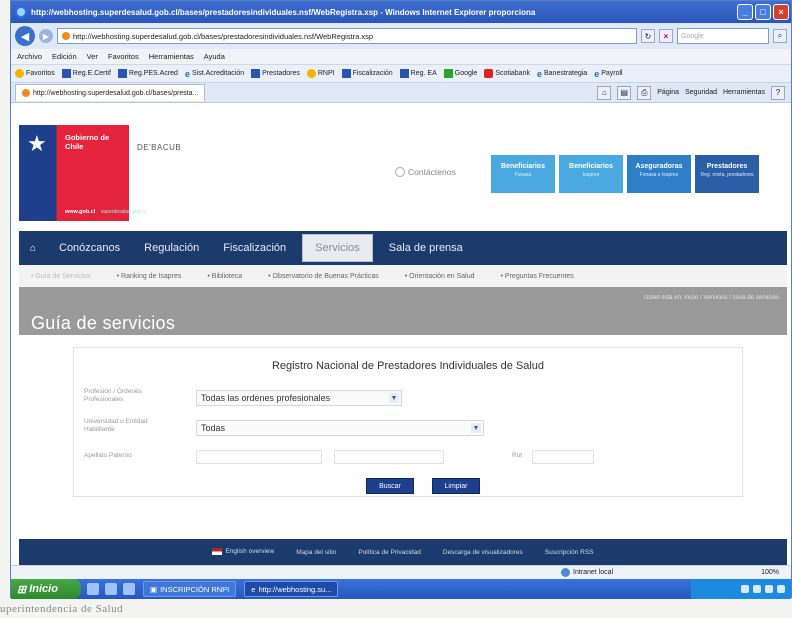 Image resolution: width=792 pixels, height=618 pixels. What do you see at coordinates (624, 92) in the screenshot?
I see `feeds-icon: ▤` at bounding box center [624, 92].